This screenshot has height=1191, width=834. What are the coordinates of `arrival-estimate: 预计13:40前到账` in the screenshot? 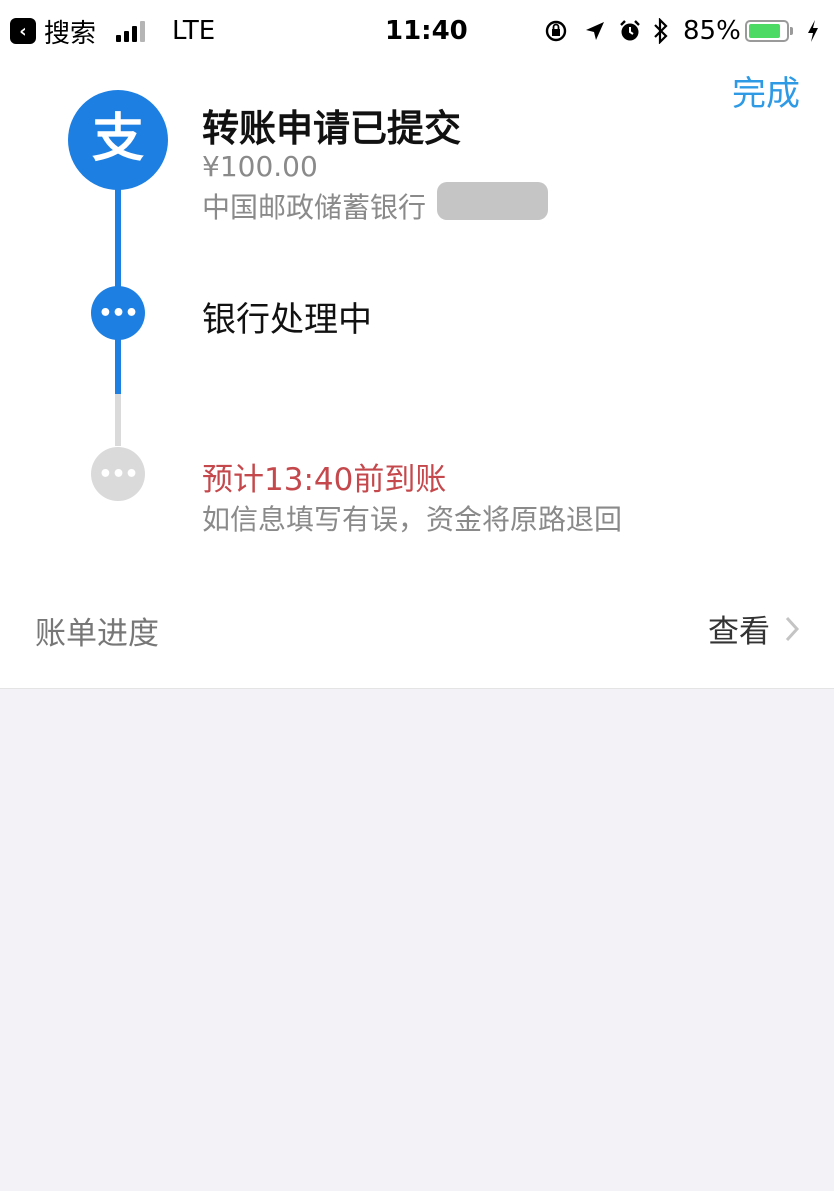 It's located at (324, 480).